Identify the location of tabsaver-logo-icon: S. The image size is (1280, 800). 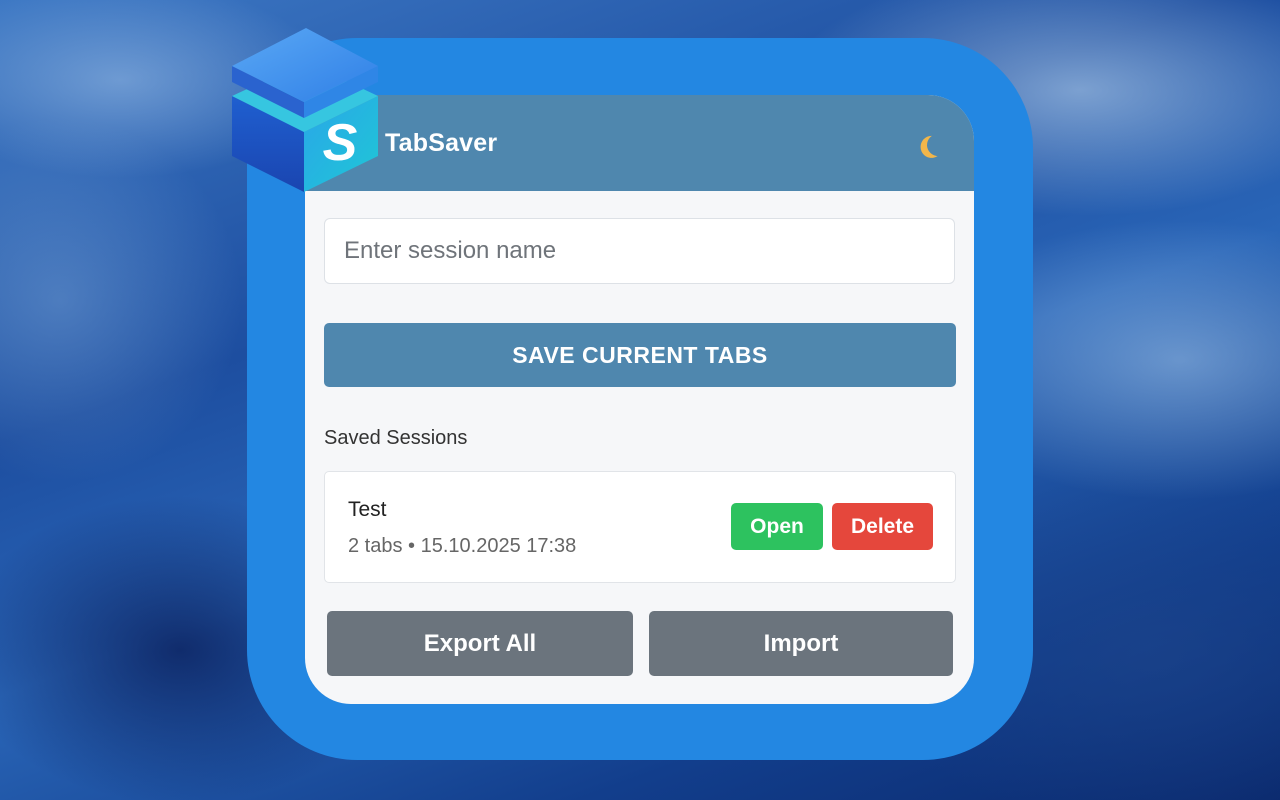
(308, 110).